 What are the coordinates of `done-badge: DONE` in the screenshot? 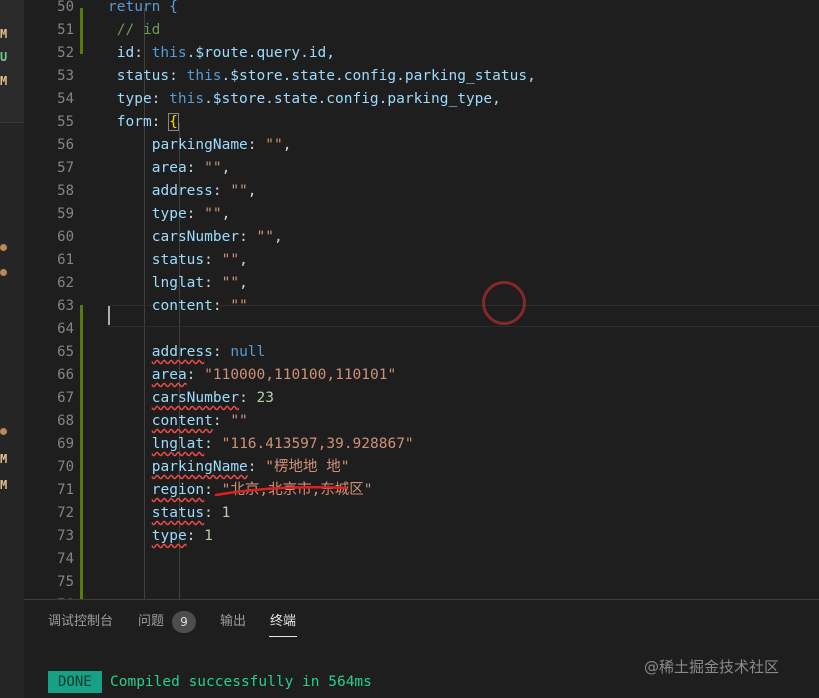 It's located at (75, 682).